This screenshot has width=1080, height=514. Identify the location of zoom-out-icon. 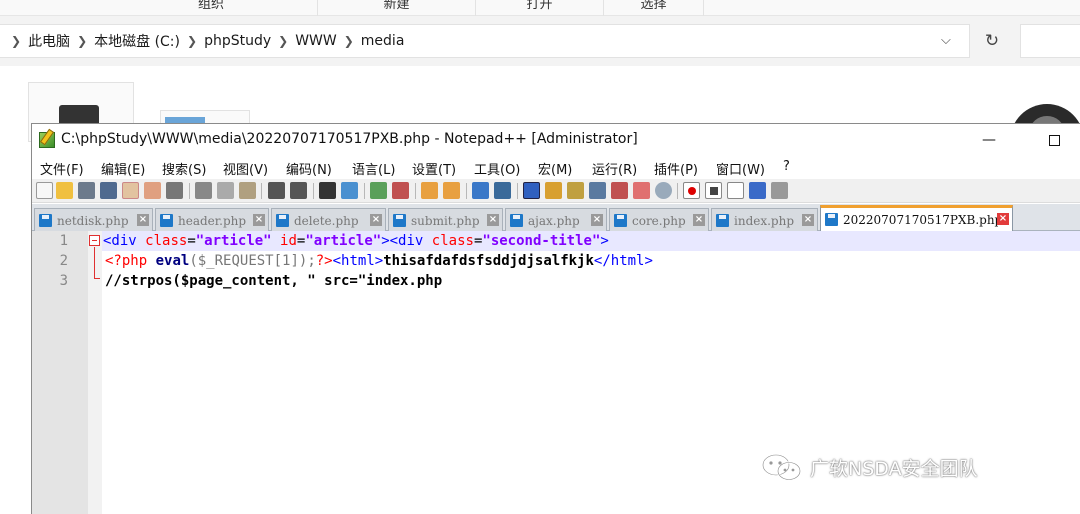
(400, 190).